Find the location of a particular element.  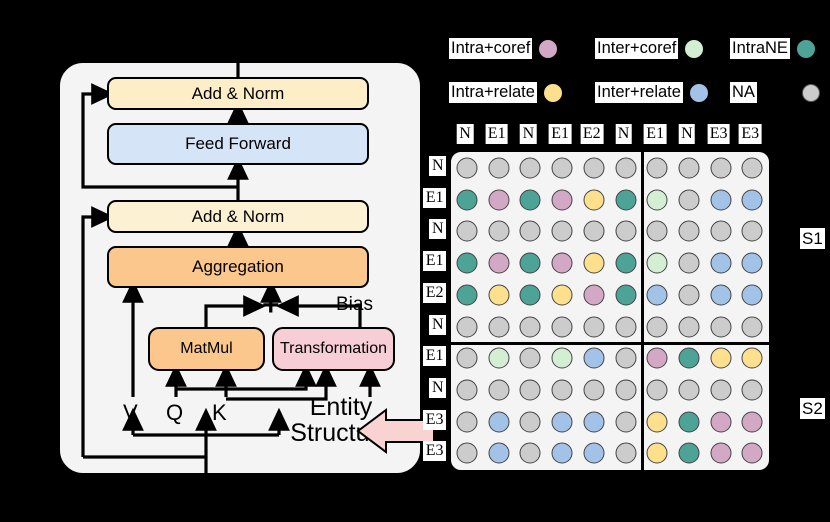

block-transformation: Transformation is located at coordinates (333, 349).